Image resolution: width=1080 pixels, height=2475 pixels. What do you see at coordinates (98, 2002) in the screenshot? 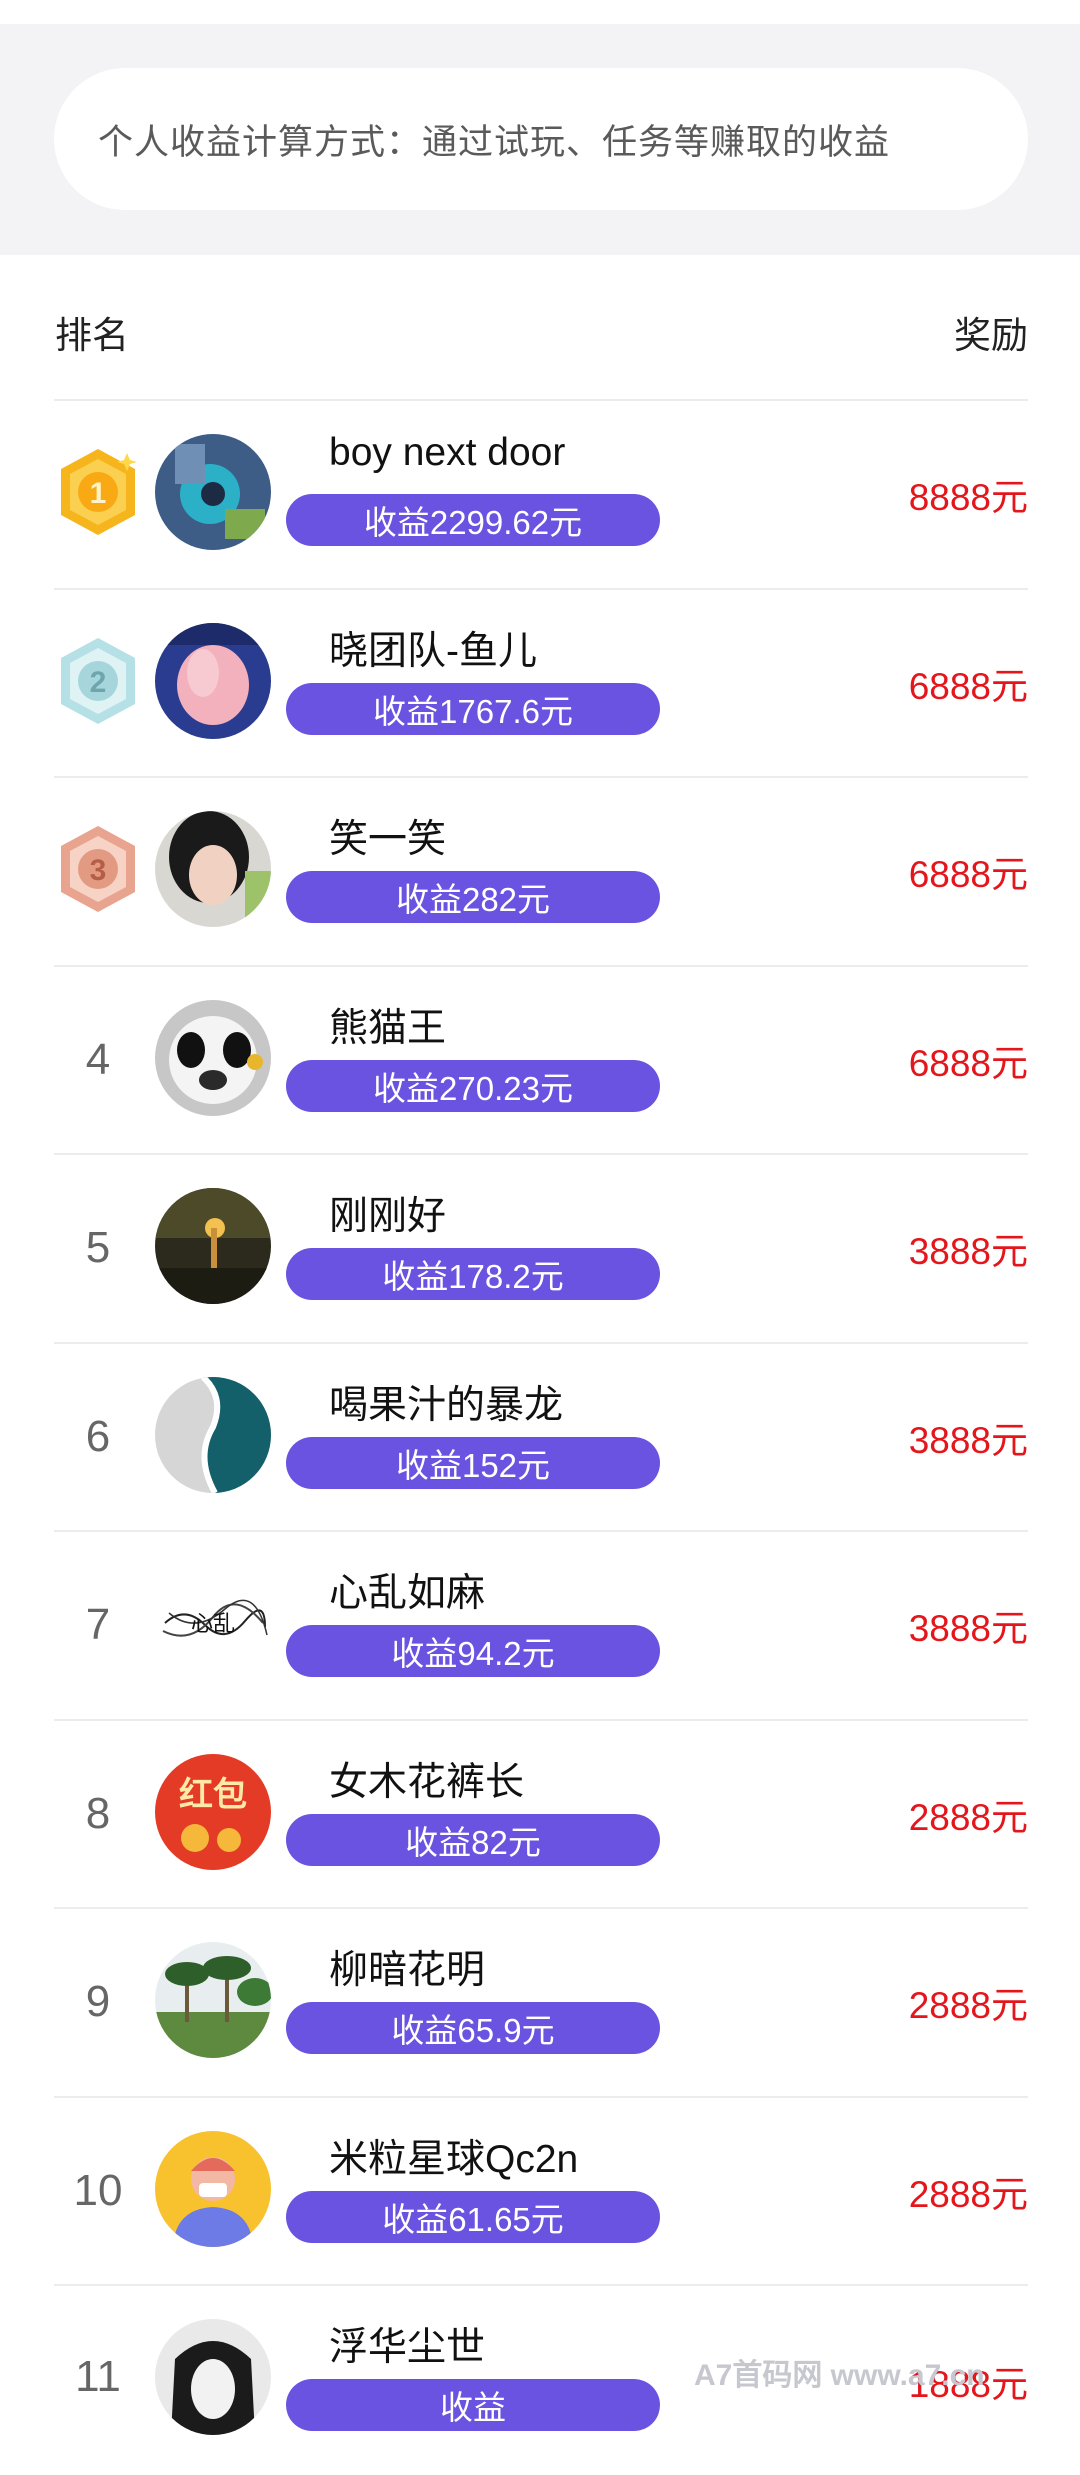
I see `rank-number: 9` at bounding box center [98, 2002].